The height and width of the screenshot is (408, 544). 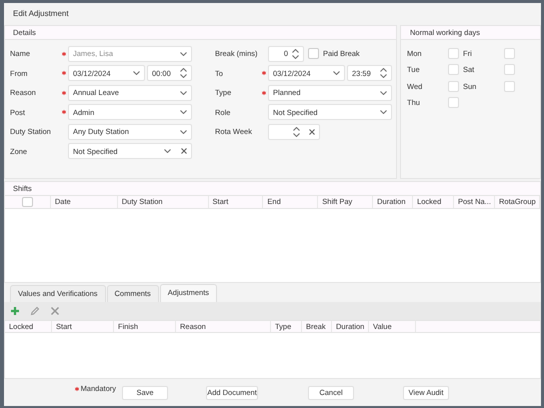 I want to click on window-title: Edit Adjustment, so click(x=41, y=14).